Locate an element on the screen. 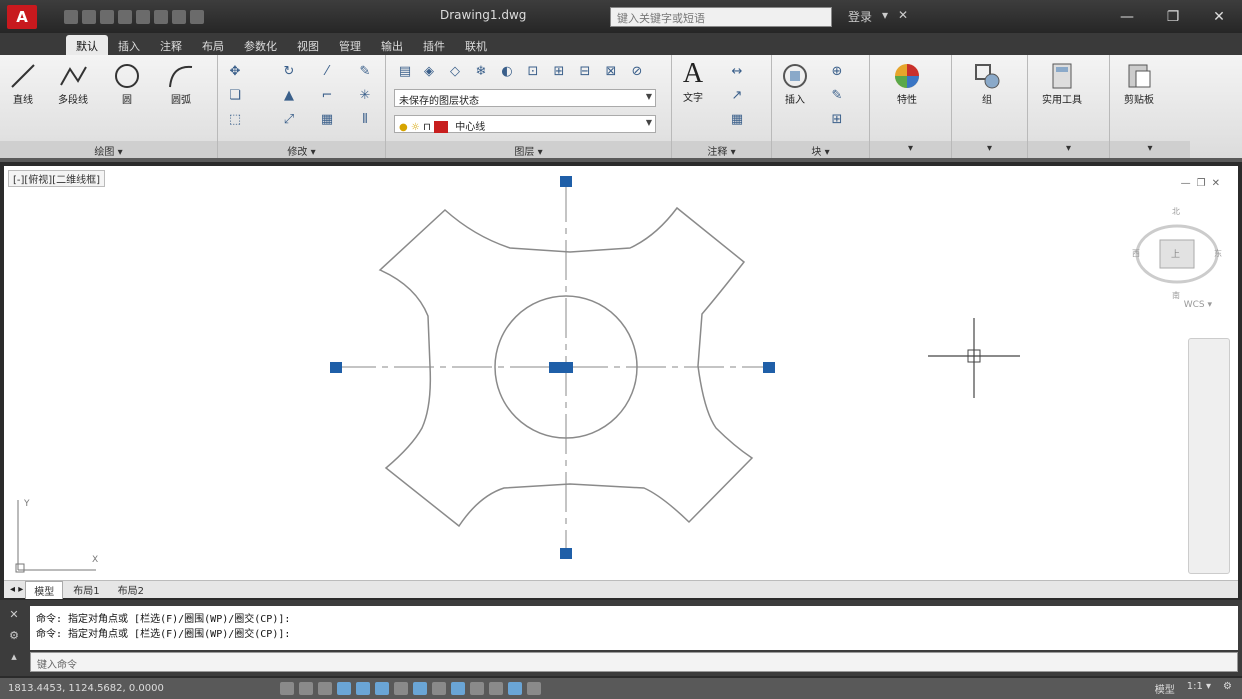 Image resolution: width=1242 pixels, height=699 pixels. annotation-scale: 1:1 ▾ is located at coordinates (1199, 688).